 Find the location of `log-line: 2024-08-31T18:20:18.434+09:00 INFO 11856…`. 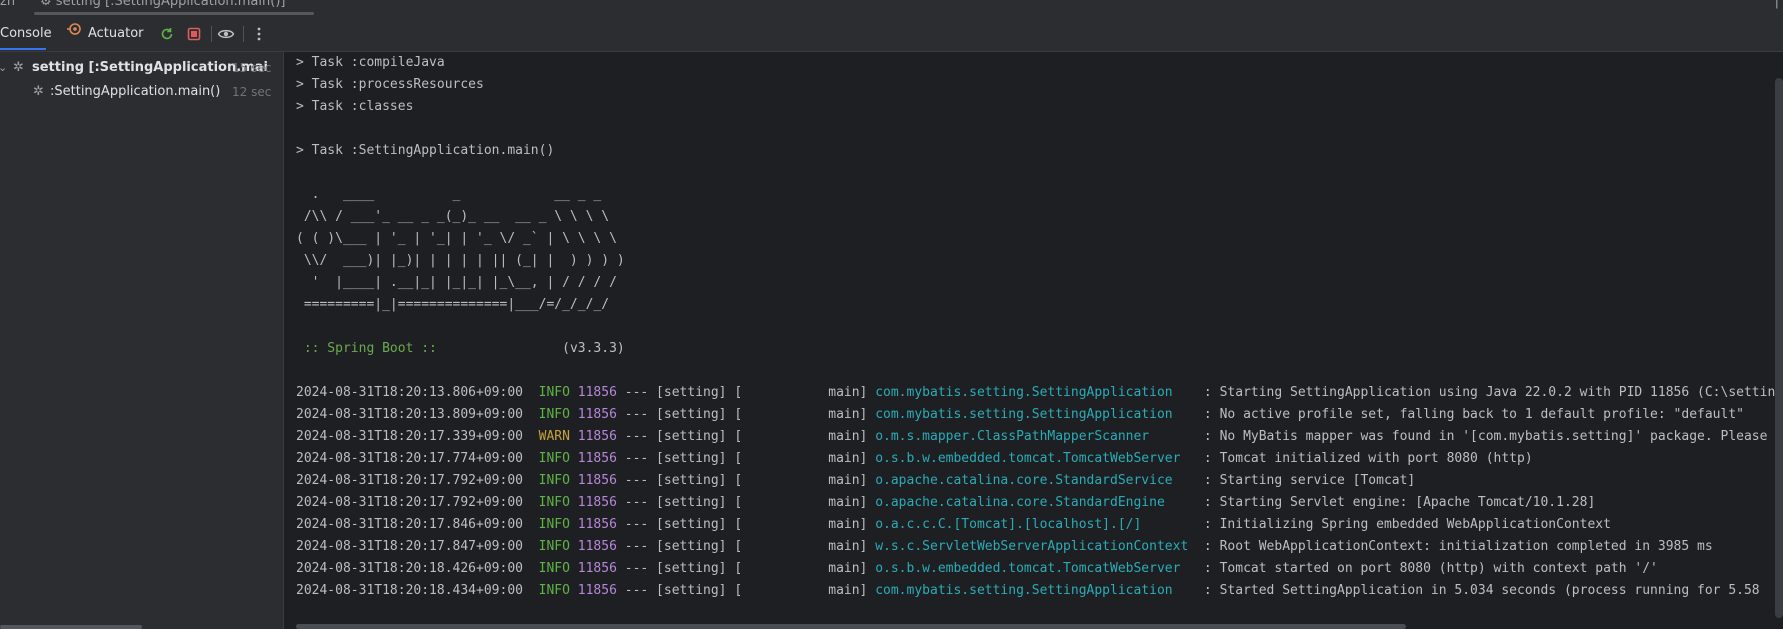

log-line: 2024-08-31T18:20:18.434+09:00 INFO 11856… is located at coordinates (1039, 591).